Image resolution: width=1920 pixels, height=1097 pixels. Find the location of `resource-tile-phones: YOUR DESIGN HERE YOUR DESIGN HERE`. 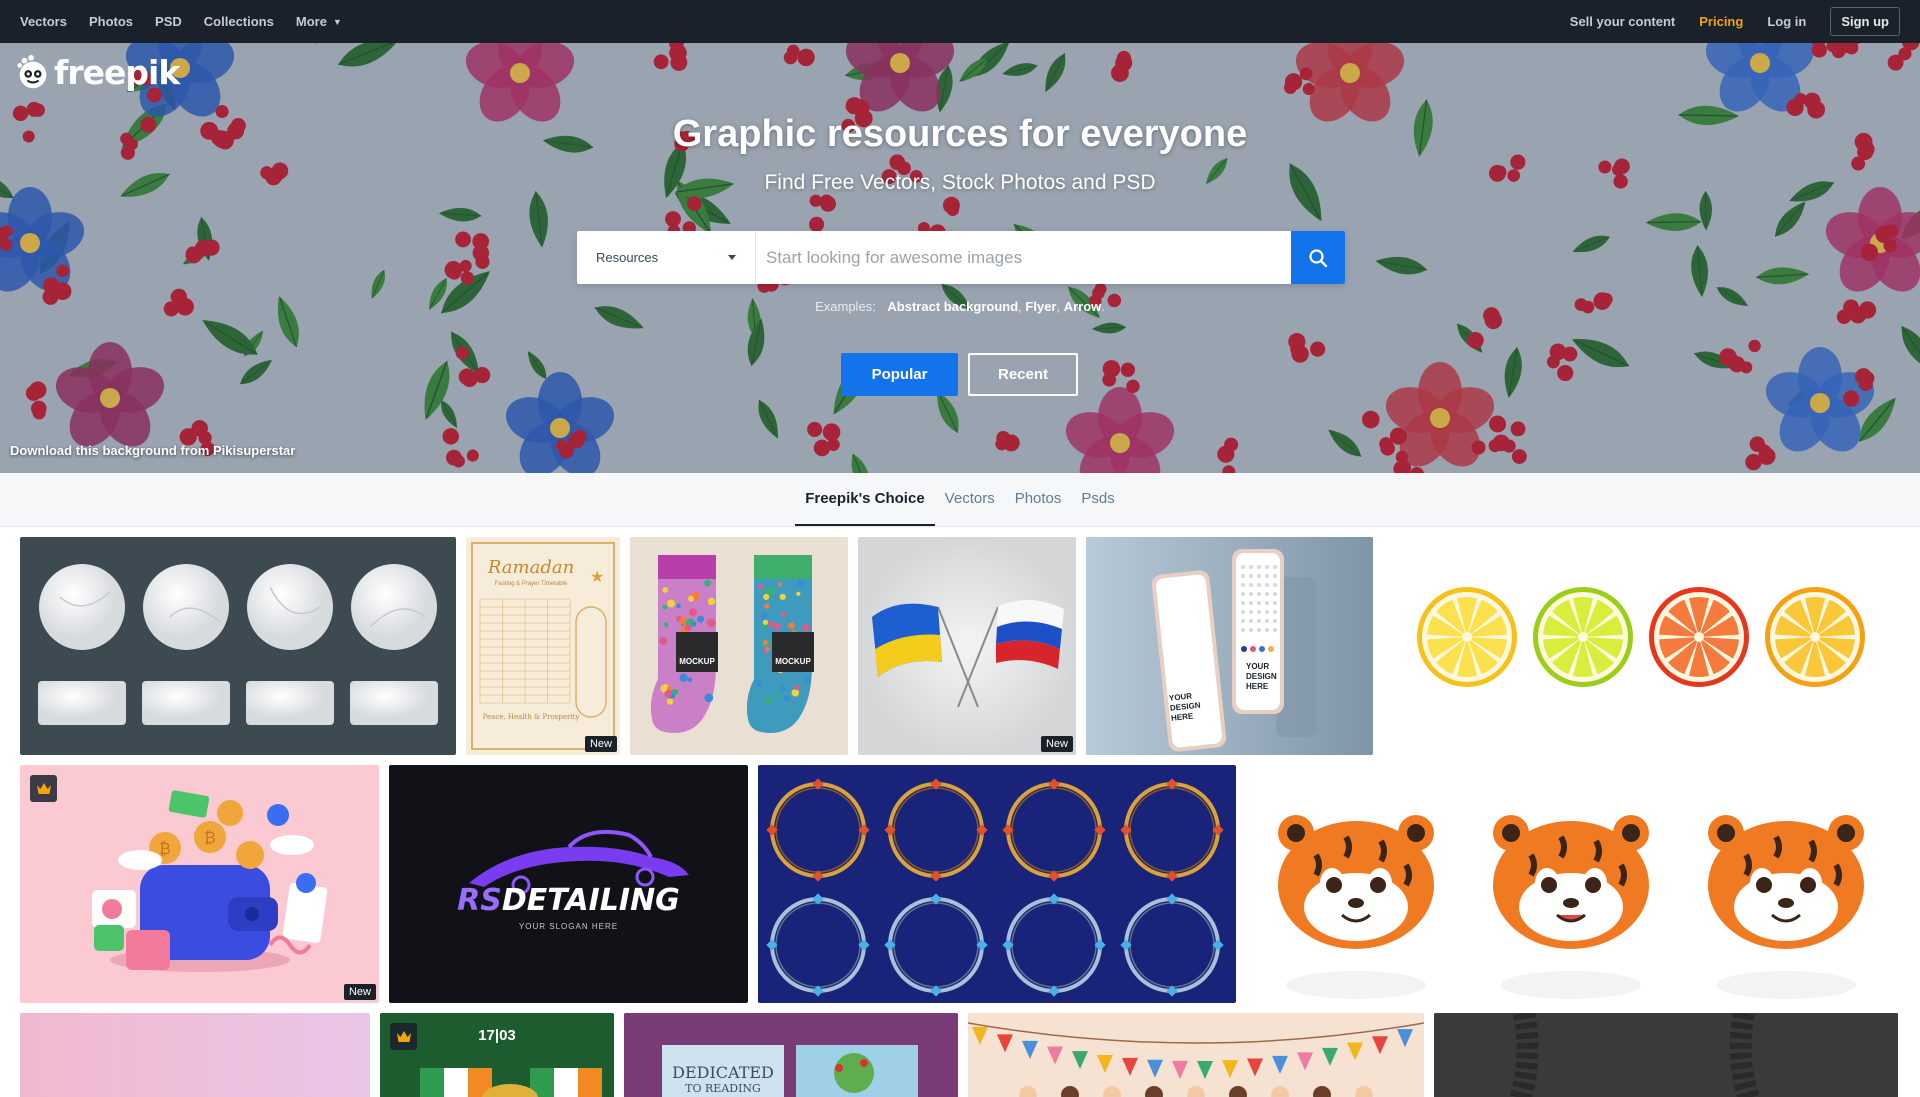

resource-tile-phones: YOUR DESIGN HERE YOUR DESIGN HERE is located at coordinates (1229, 646).